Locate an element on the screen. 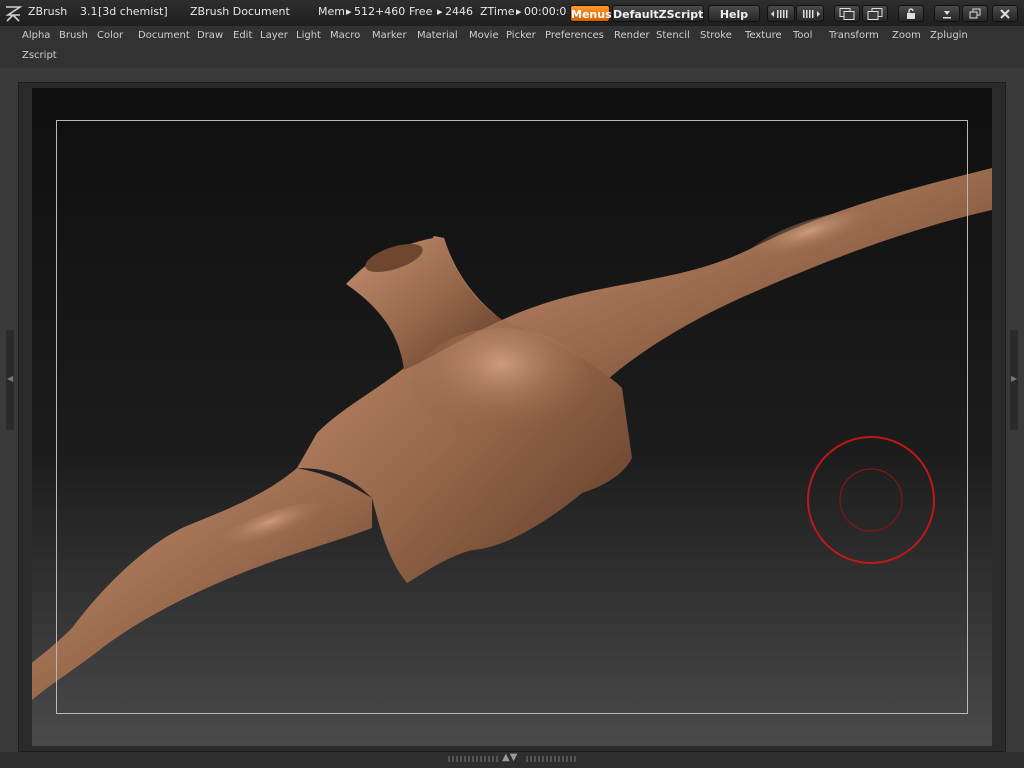 The width and height of the screenshot is (1024, 768). menus-button: Menus is located at coordinates (591, 13).